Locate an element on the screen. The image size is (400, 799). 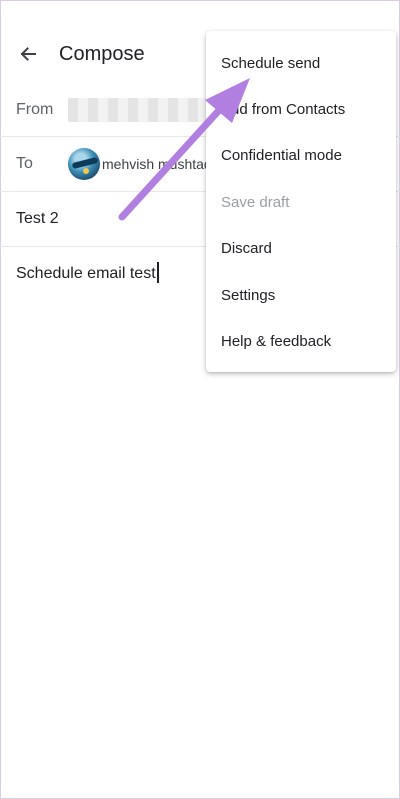
recipient-name: mehvish mushtaq is located at coordinates (157, 164).